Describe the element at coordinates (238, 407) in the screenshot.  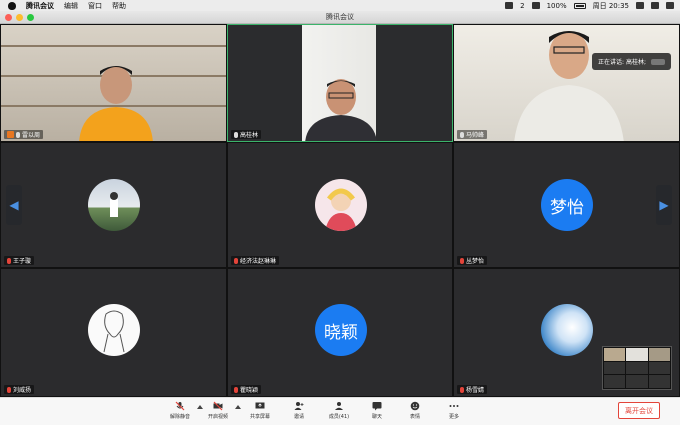
I see `video-options-caret` at that location.